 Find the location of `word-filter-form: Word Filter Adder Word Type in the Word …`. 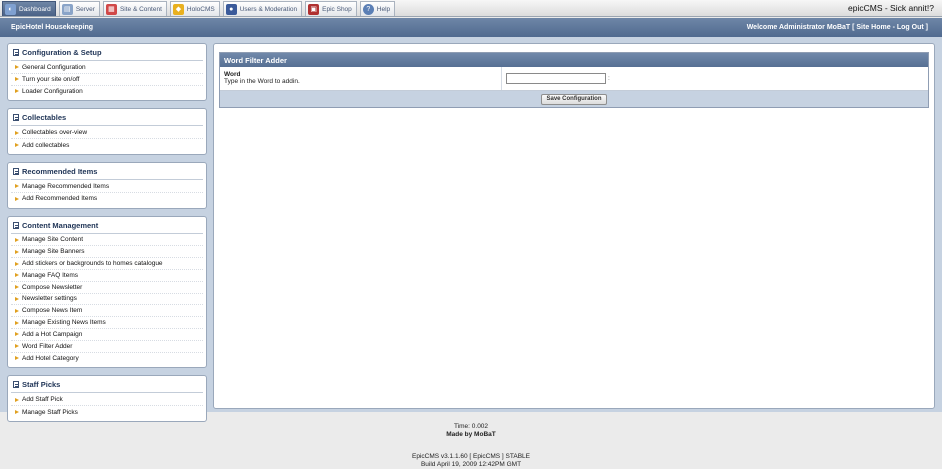

word-filter-form: Word Filter Adder Word Type in the Word … is located at coordinates (574, 80).